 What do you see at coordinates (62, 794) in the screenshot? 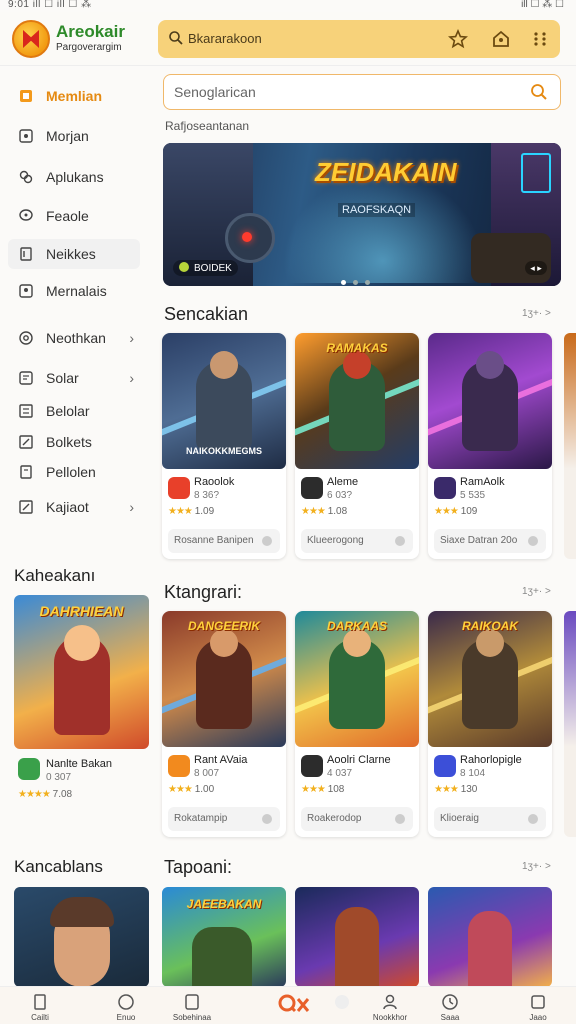
I see `rating-value: 7.08` at bounding box center [62, 794].